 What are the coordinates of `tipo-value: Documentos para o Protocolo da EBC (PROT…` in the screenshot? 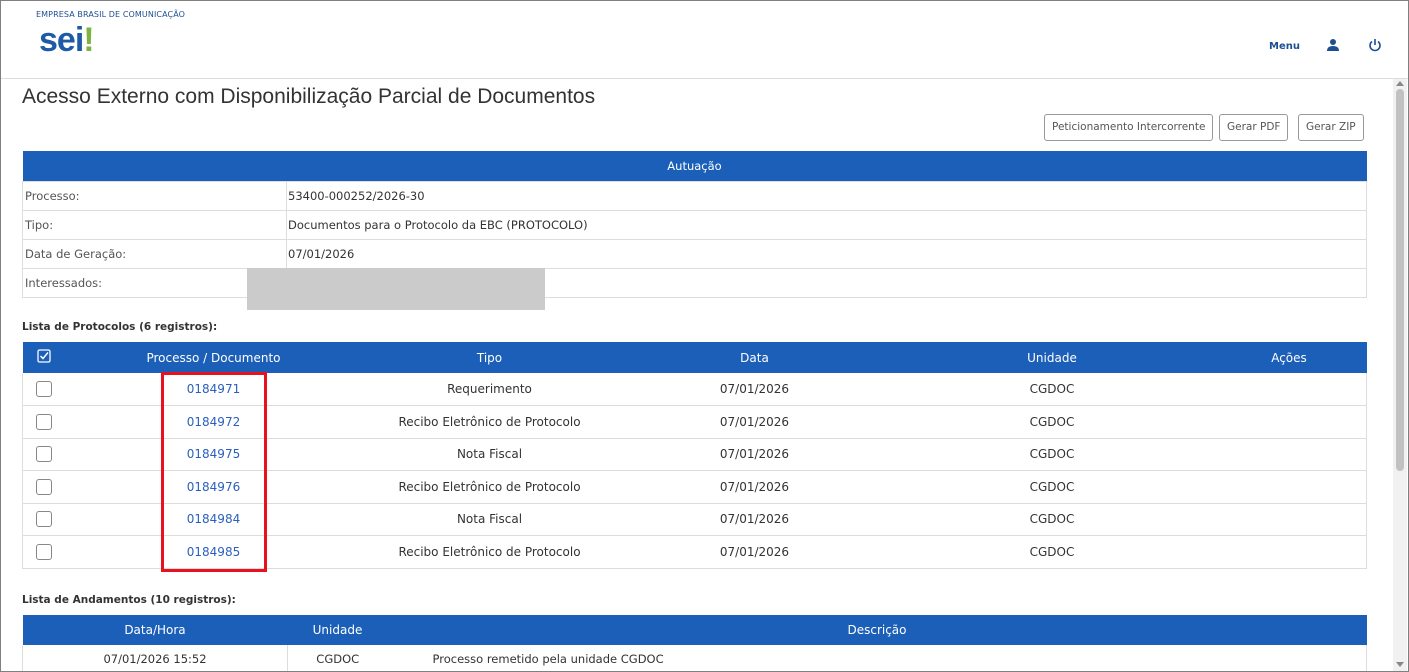 It's located at (826, 224).